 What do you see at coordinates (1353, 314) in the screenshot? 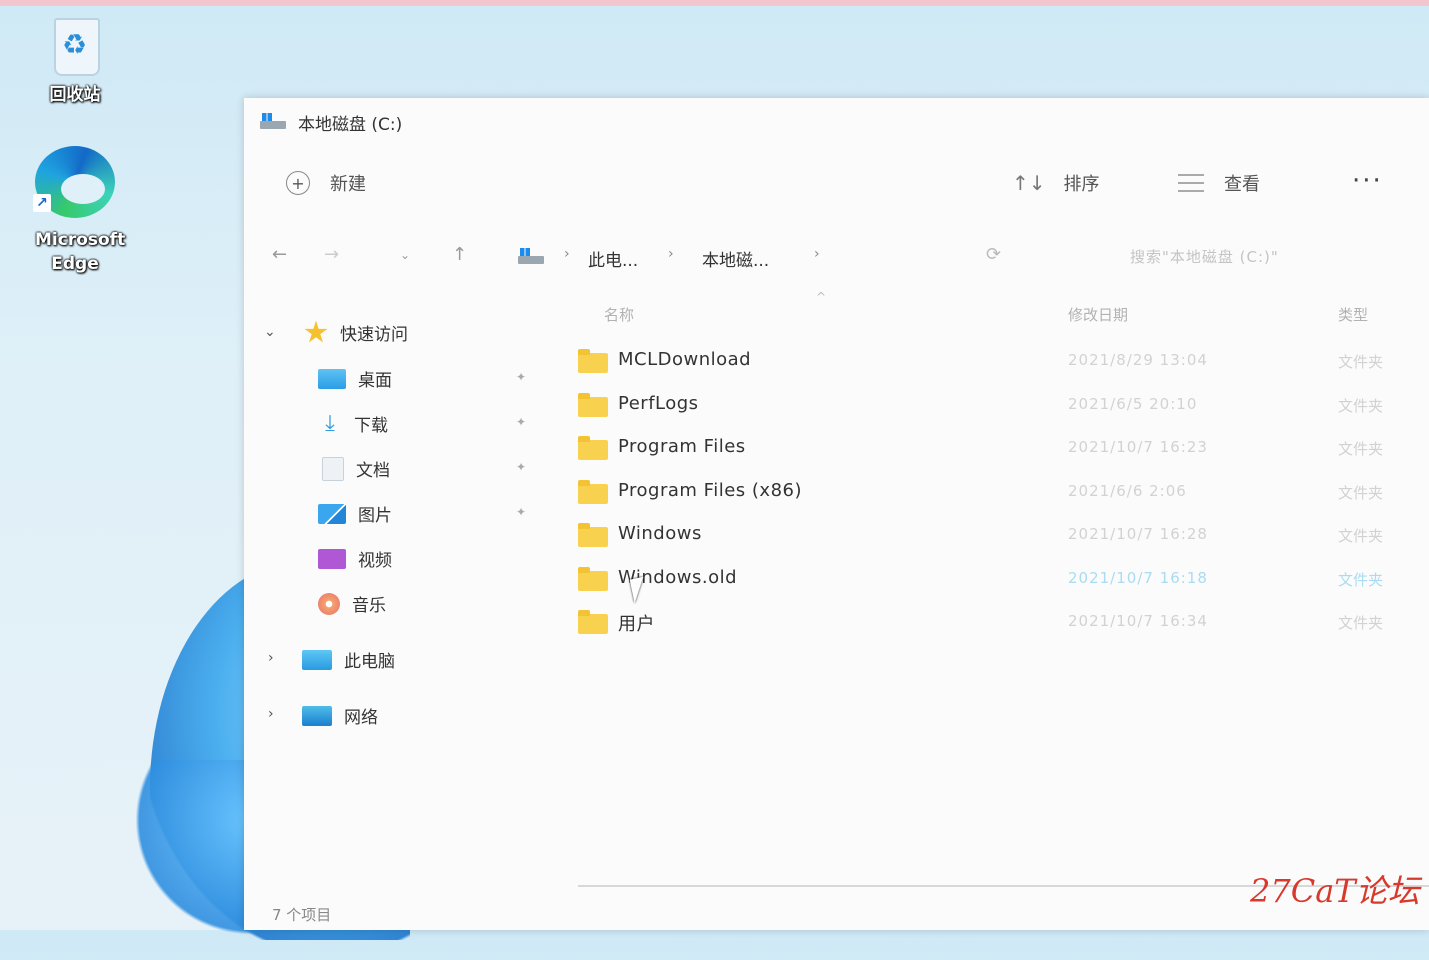
I see `column-header-type: 类型` at bounding box center [1353, 314].